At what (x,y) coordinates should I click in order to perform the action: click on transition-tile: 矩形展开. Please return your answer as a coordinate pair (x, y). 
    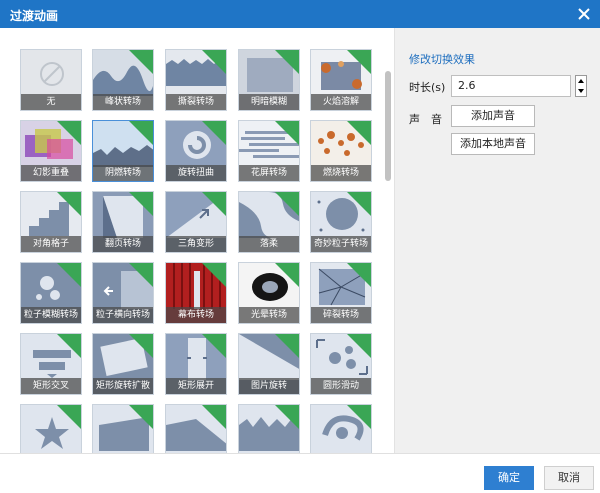
    Looking at the image, I should click on (196, 364).